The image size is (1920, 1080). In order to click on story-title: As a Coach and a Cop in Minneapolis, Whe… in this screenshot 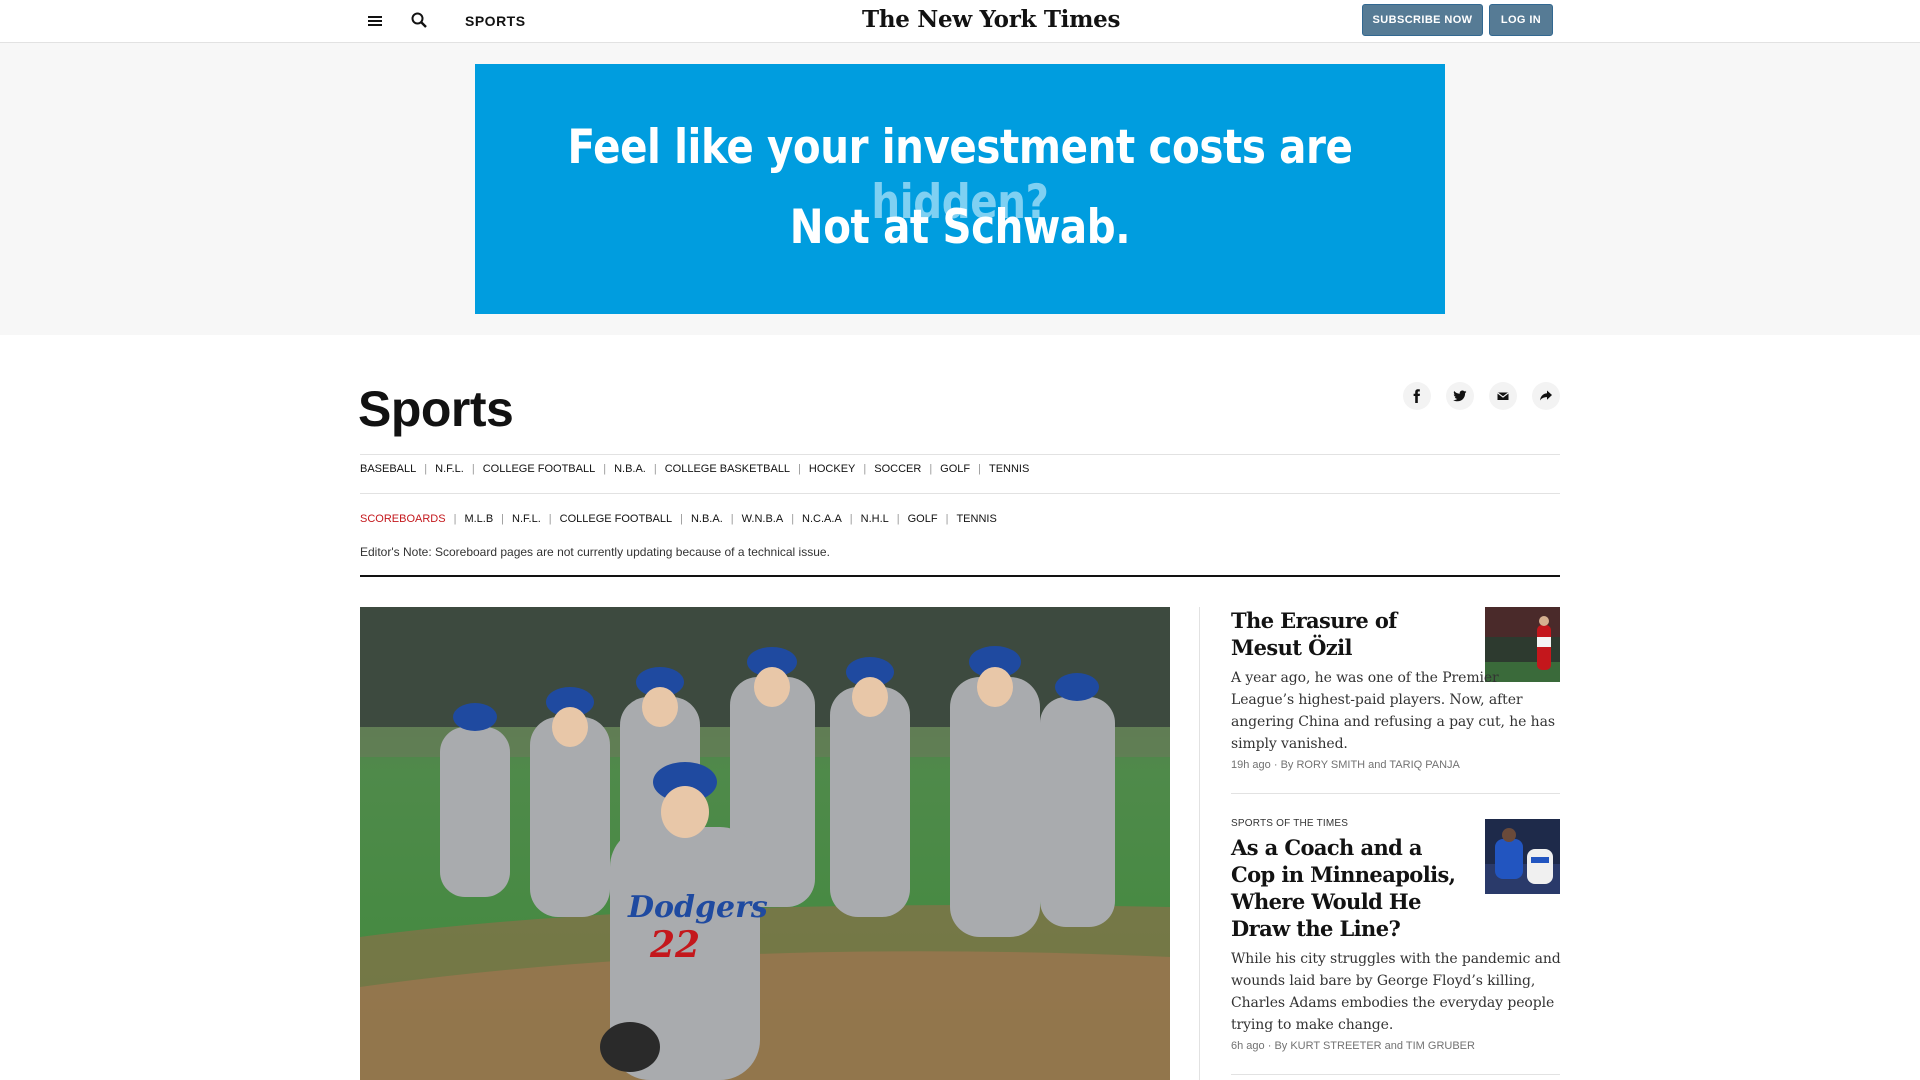, I will do `click(1351, 888)`.